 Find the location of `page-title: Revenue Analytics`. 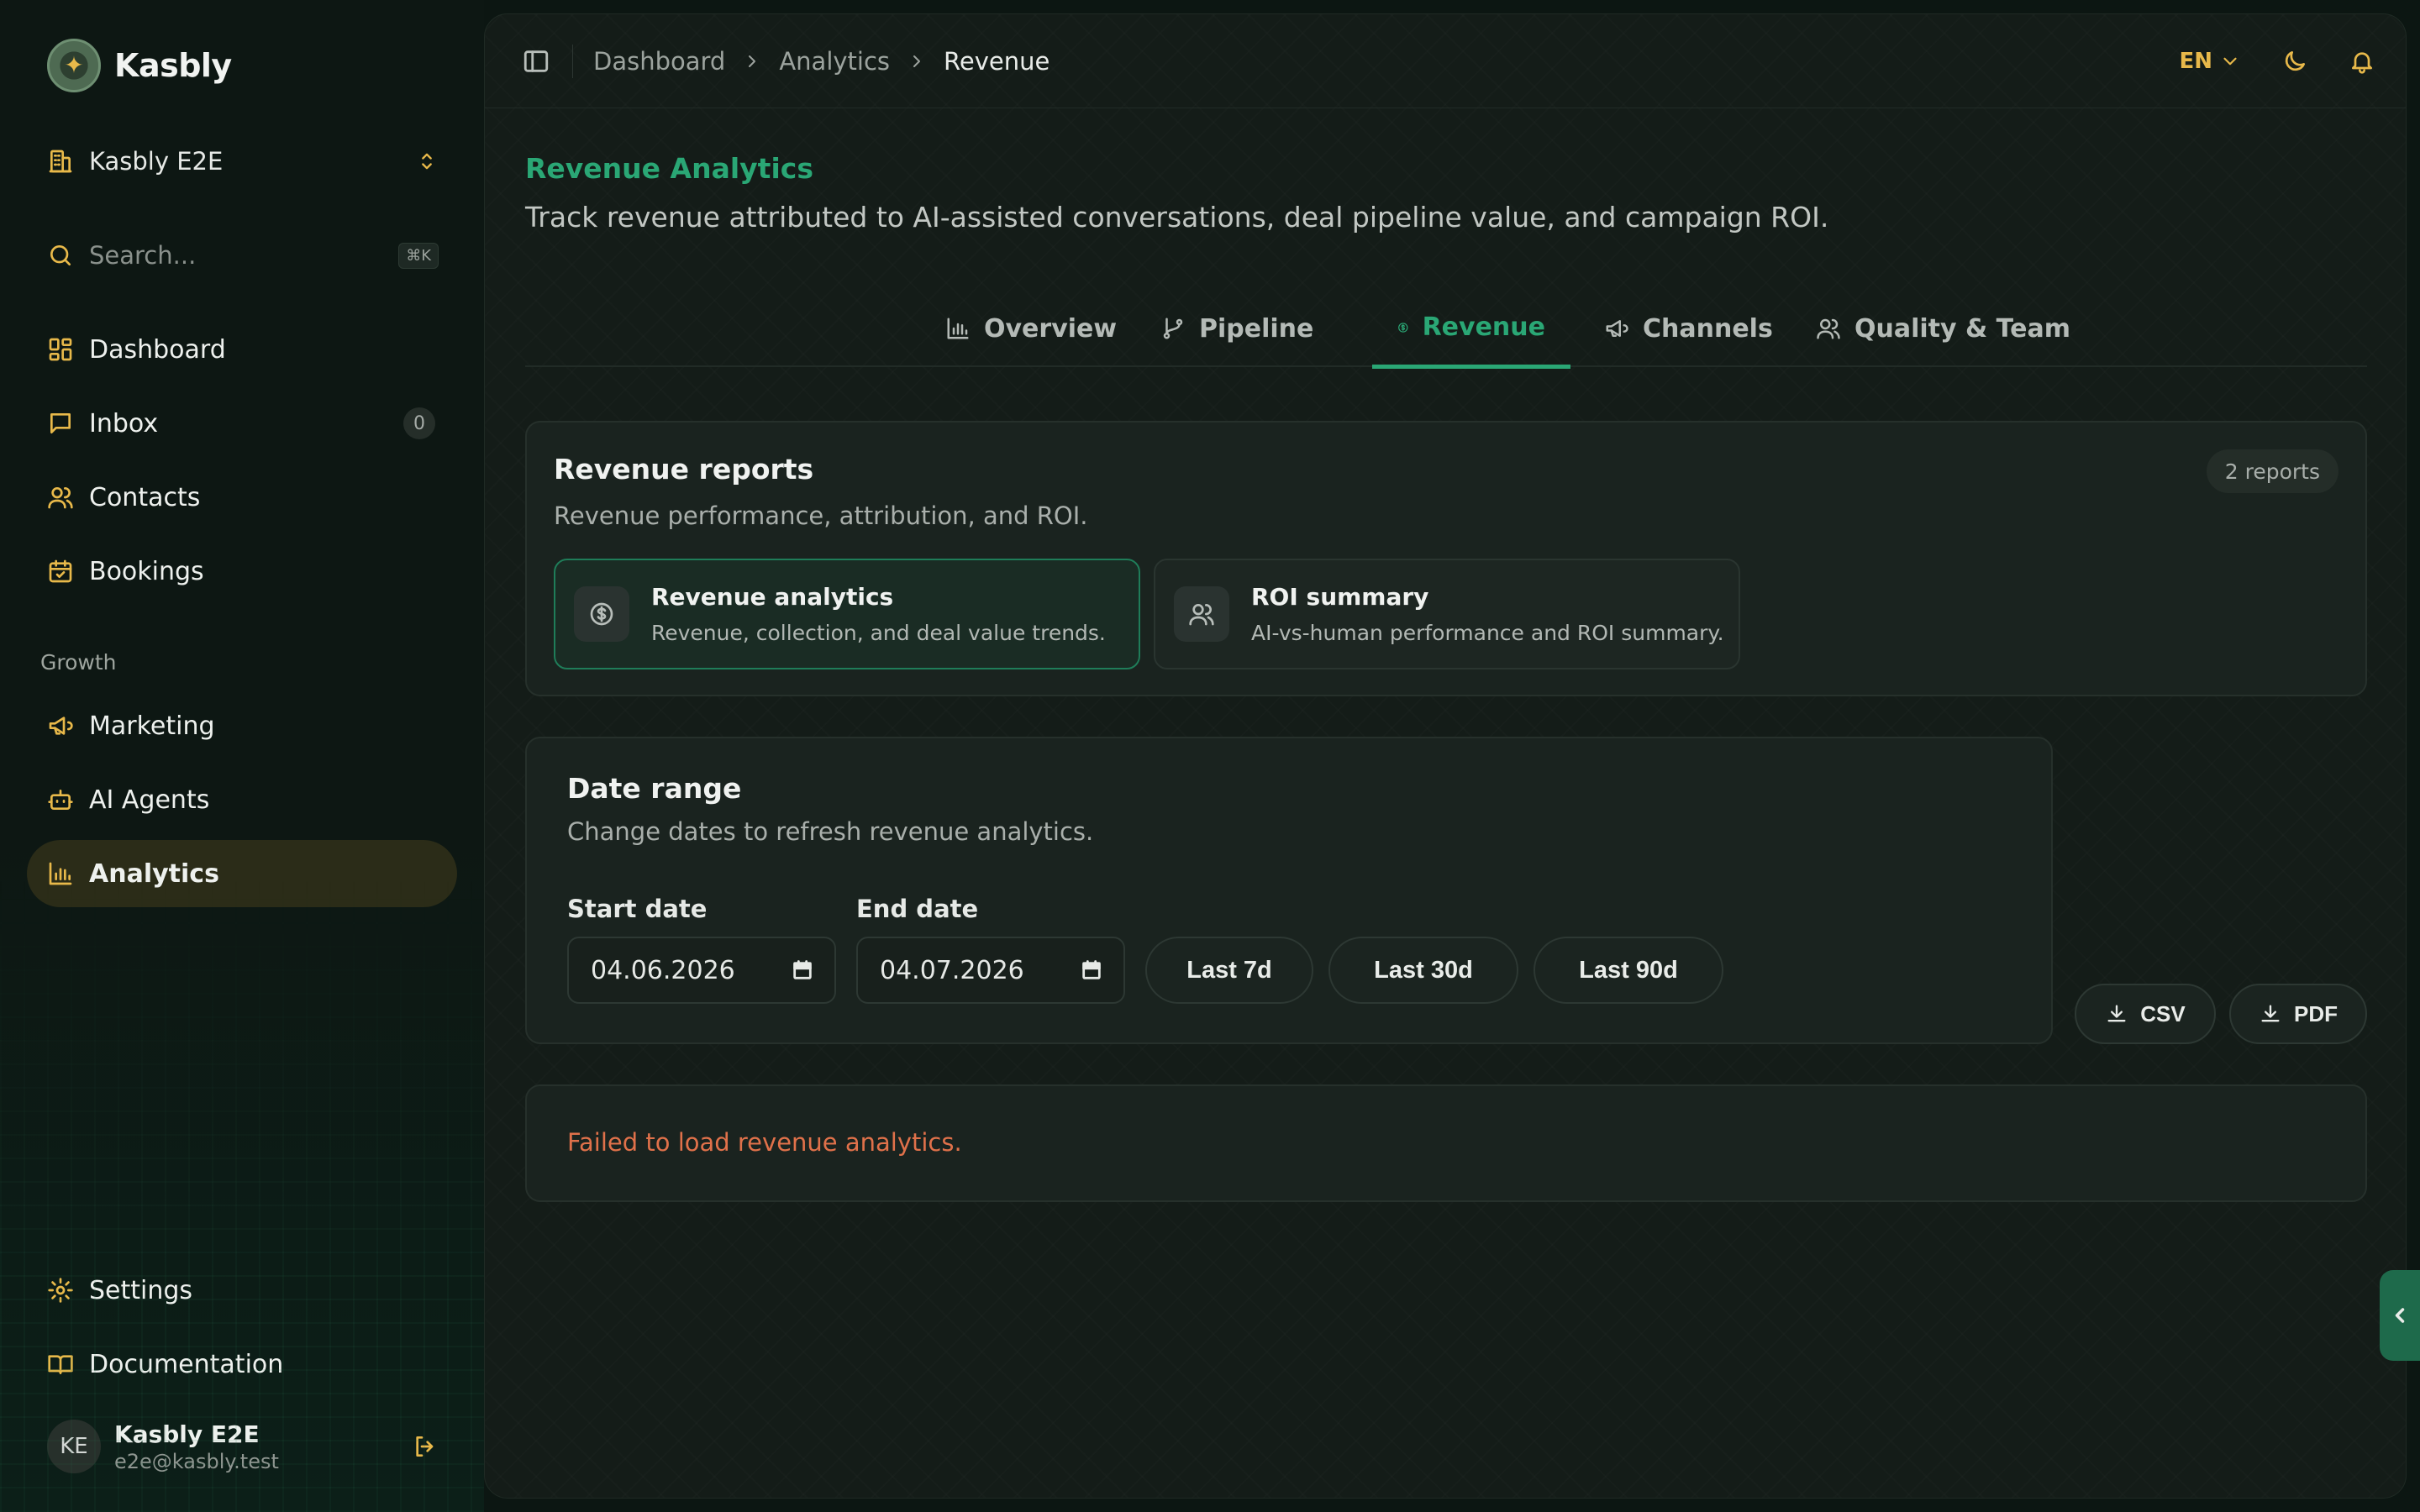

page-title: Revenue Analytics is located at coordinates (669, 168).